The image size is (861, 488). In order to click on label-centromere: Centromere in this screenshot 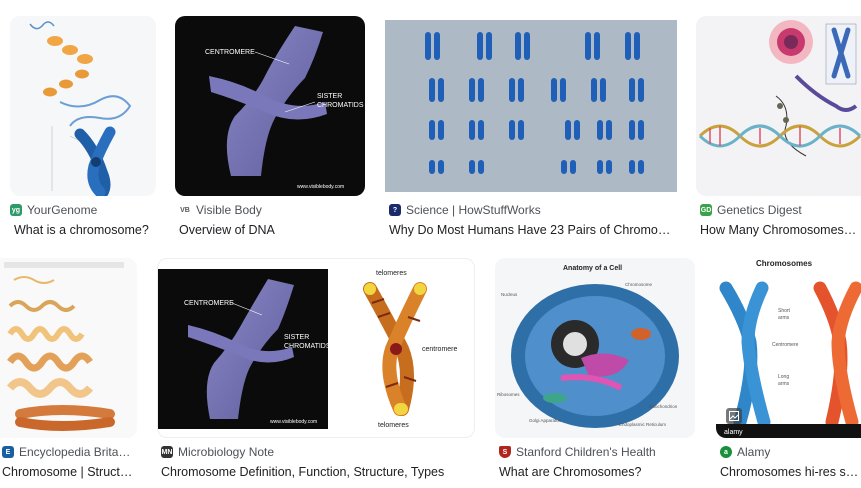, I will do `click(785, 345)`.